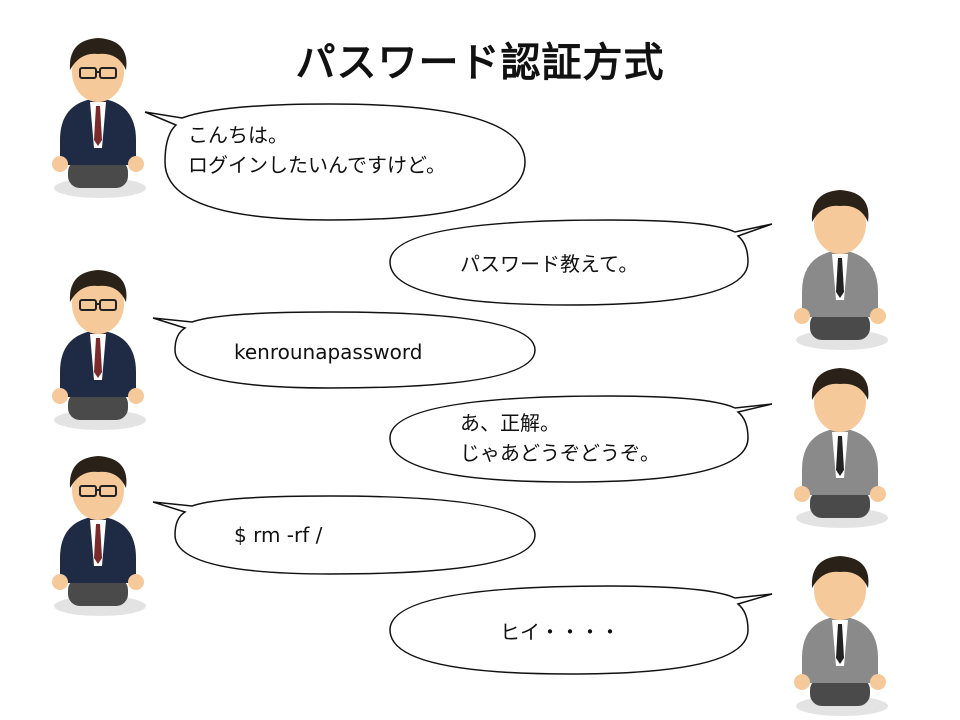  What do you see at coordinates (560, 632) in the screenshot?
I see `bubble-text: ヒイ・・・・` at bounding box center [560, 632].